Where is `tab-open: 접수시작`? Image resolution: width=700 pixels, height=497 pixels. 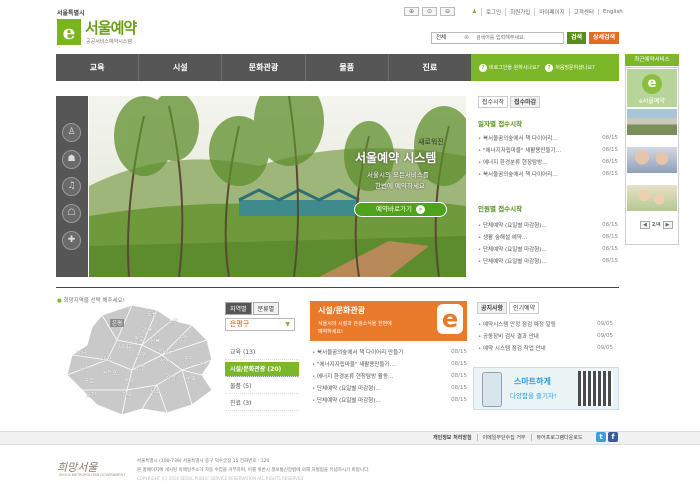 tab-open: 접수시작 is located at coordinates (493, 102).